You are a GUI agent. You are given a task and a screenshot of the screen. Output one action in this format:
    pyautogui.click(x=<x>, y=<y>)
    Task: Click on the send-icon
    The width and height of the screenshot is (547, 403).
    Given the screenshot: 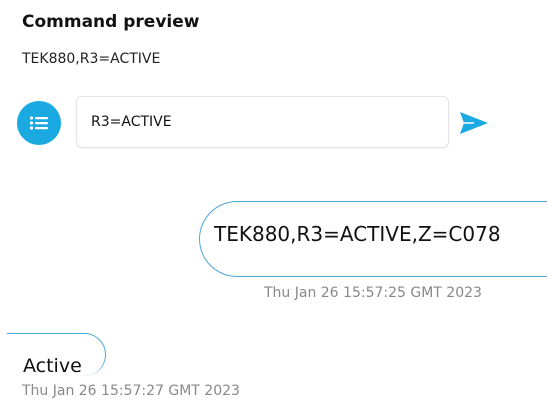 What is the action you would take?
    pyautogui.click(x=474, y=123)
    